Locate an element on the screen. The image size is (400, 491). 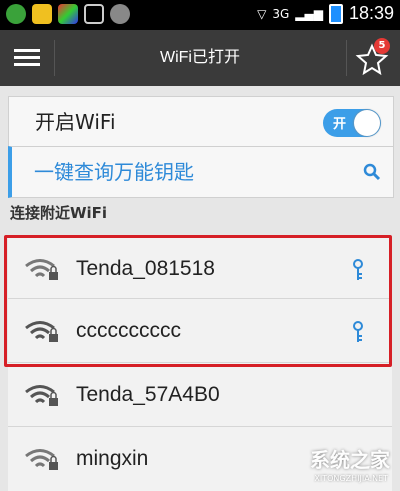
network-item: cccccccccc is located at coordinates (200, 330).